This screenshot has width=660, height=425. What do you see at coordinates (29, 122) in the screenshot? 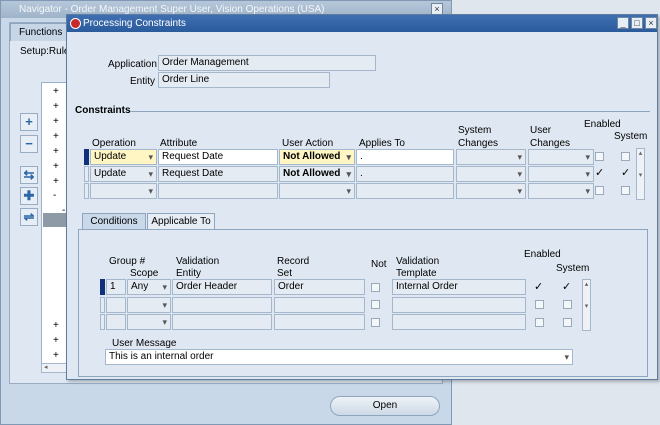
I see `expand-button: +` at bounding box center [29, 122].